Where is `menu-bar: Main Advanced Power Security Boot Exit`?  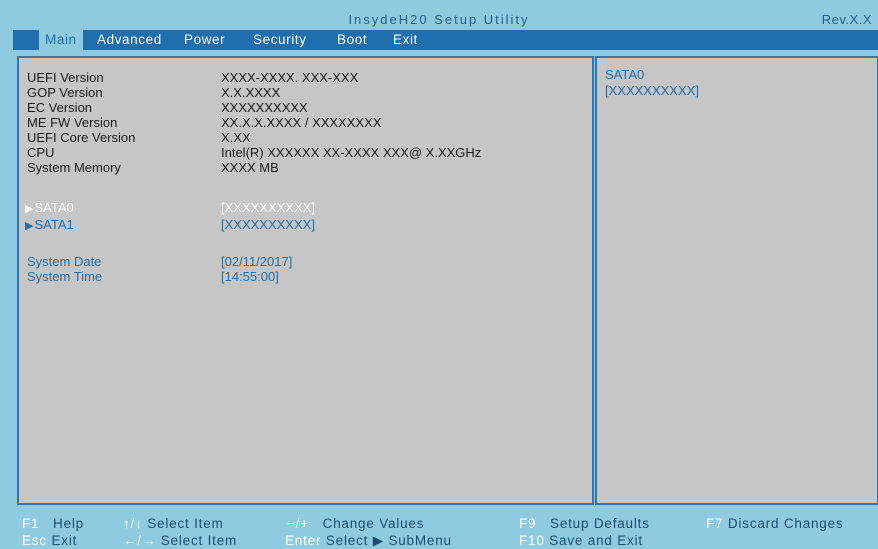 menu-bar: Main Advanced Power Security Boot Exit is located at coordinates (445, 40).